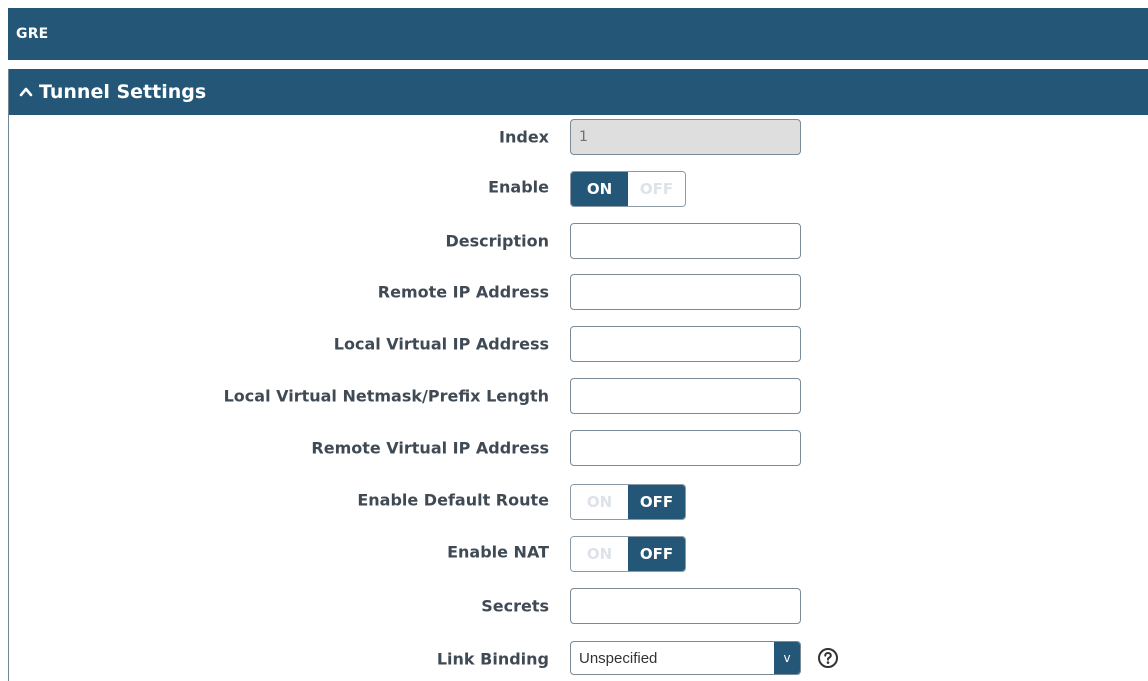 The width and height of the screenshot is (1148, 681). What do you see at coordinates (599, 554) in the screenshot?
I see `enable-nat-toggle-on: ON` at bounding box center [599, 554].